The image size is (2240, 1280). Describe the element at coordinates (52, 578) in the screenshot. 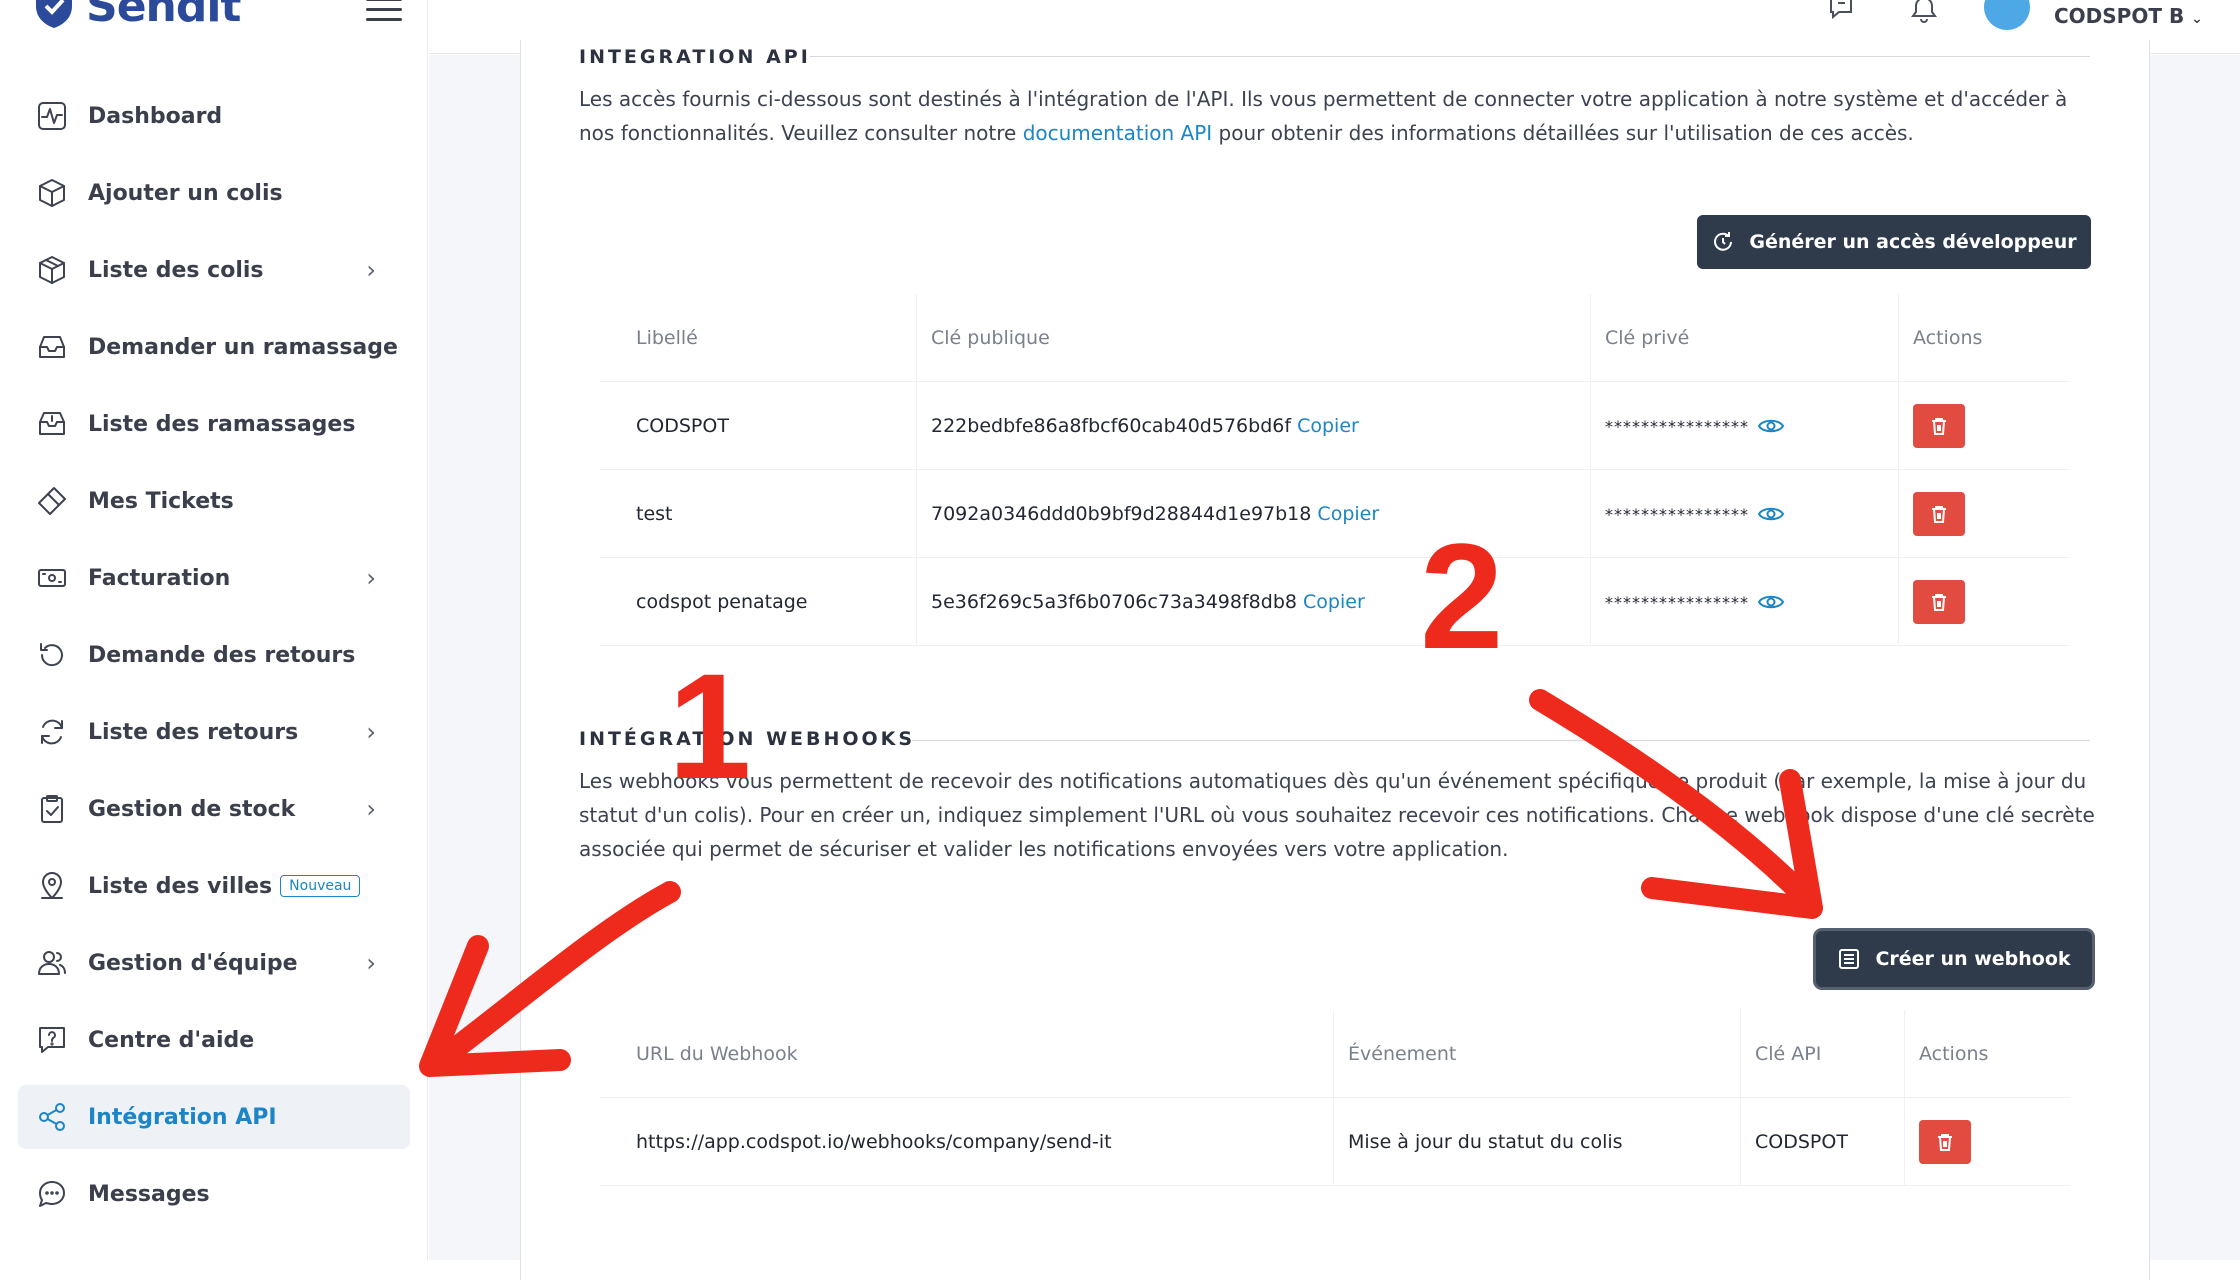

I see `bill-icon` at that location.